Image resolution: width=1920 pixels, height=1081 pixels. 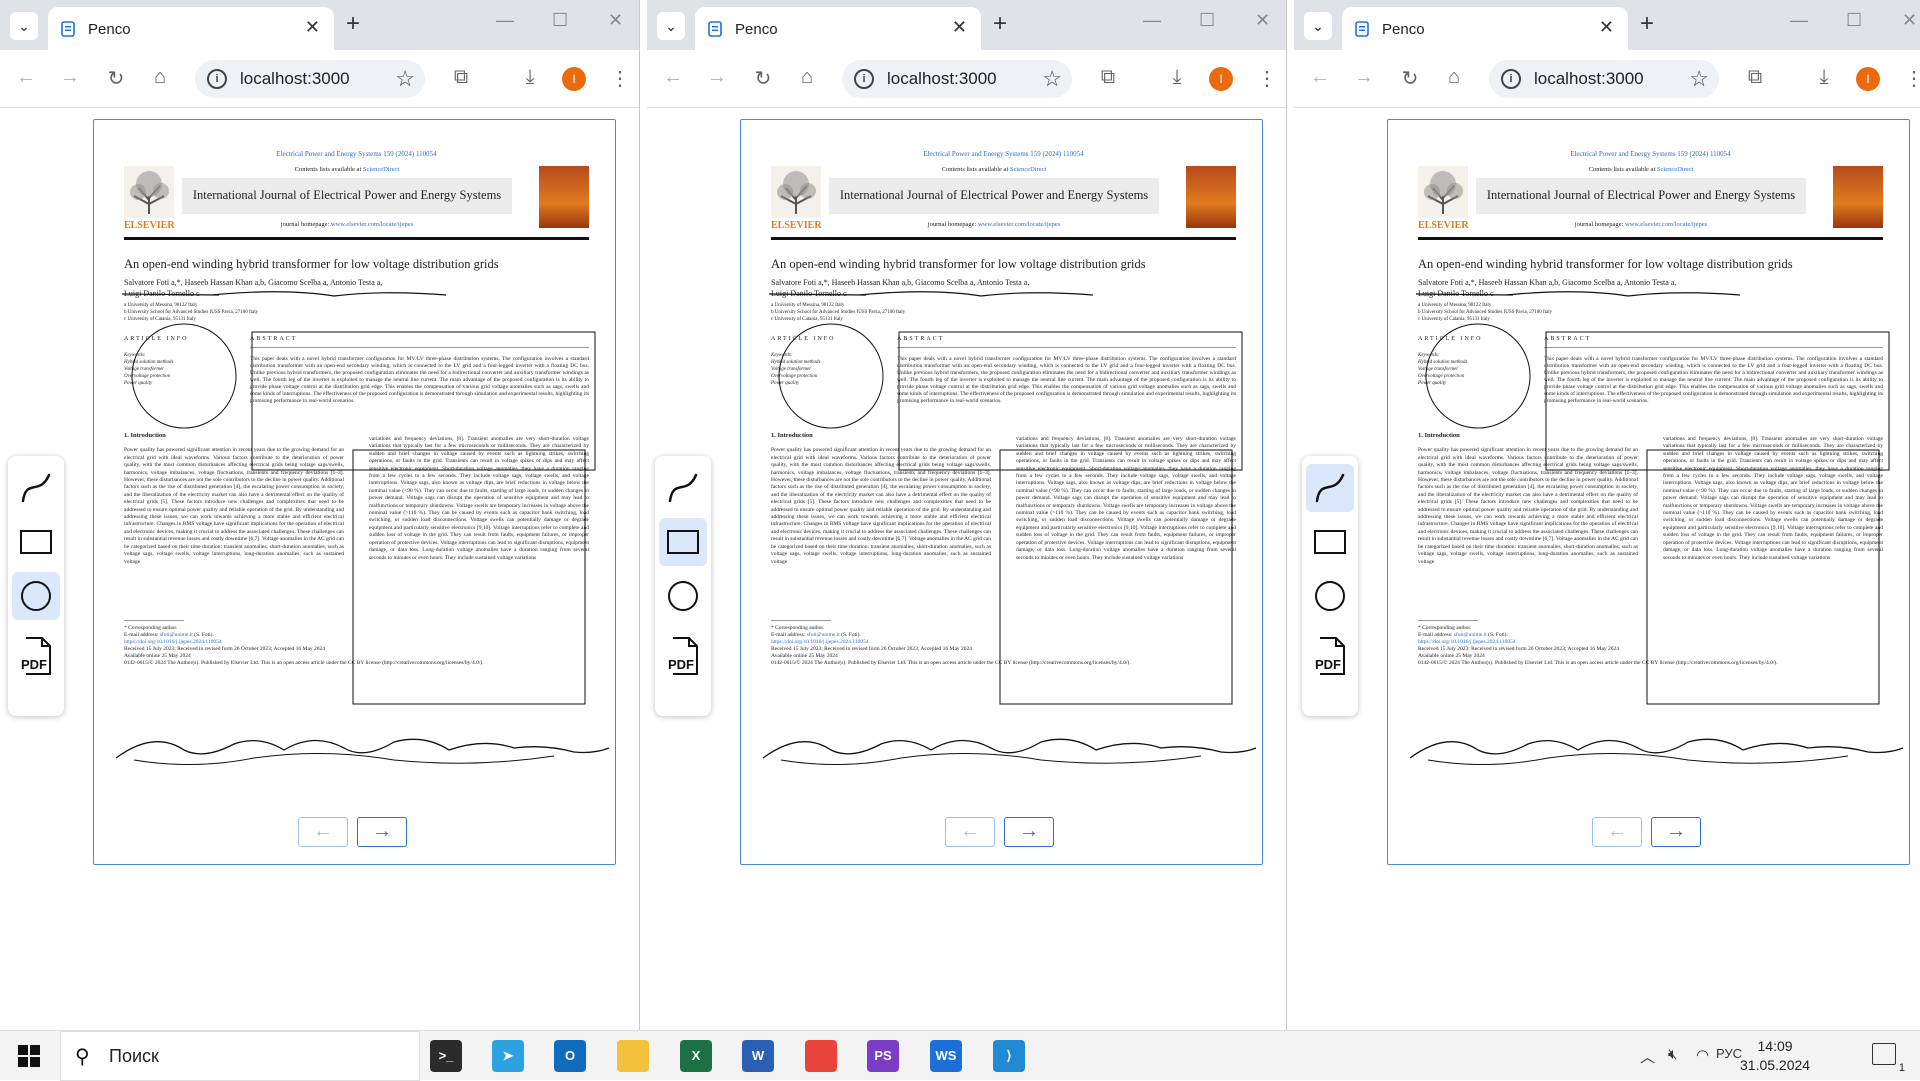 What do you see at coordinates (1702, 1055) in the screenshot?
I see `wifi-icon: ◠` at bounding box center [1702, 1055].